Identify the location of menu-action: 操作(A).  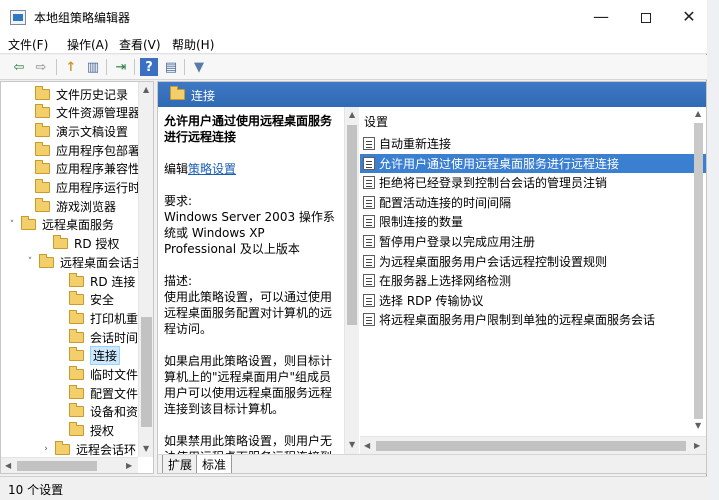
(88, 44).